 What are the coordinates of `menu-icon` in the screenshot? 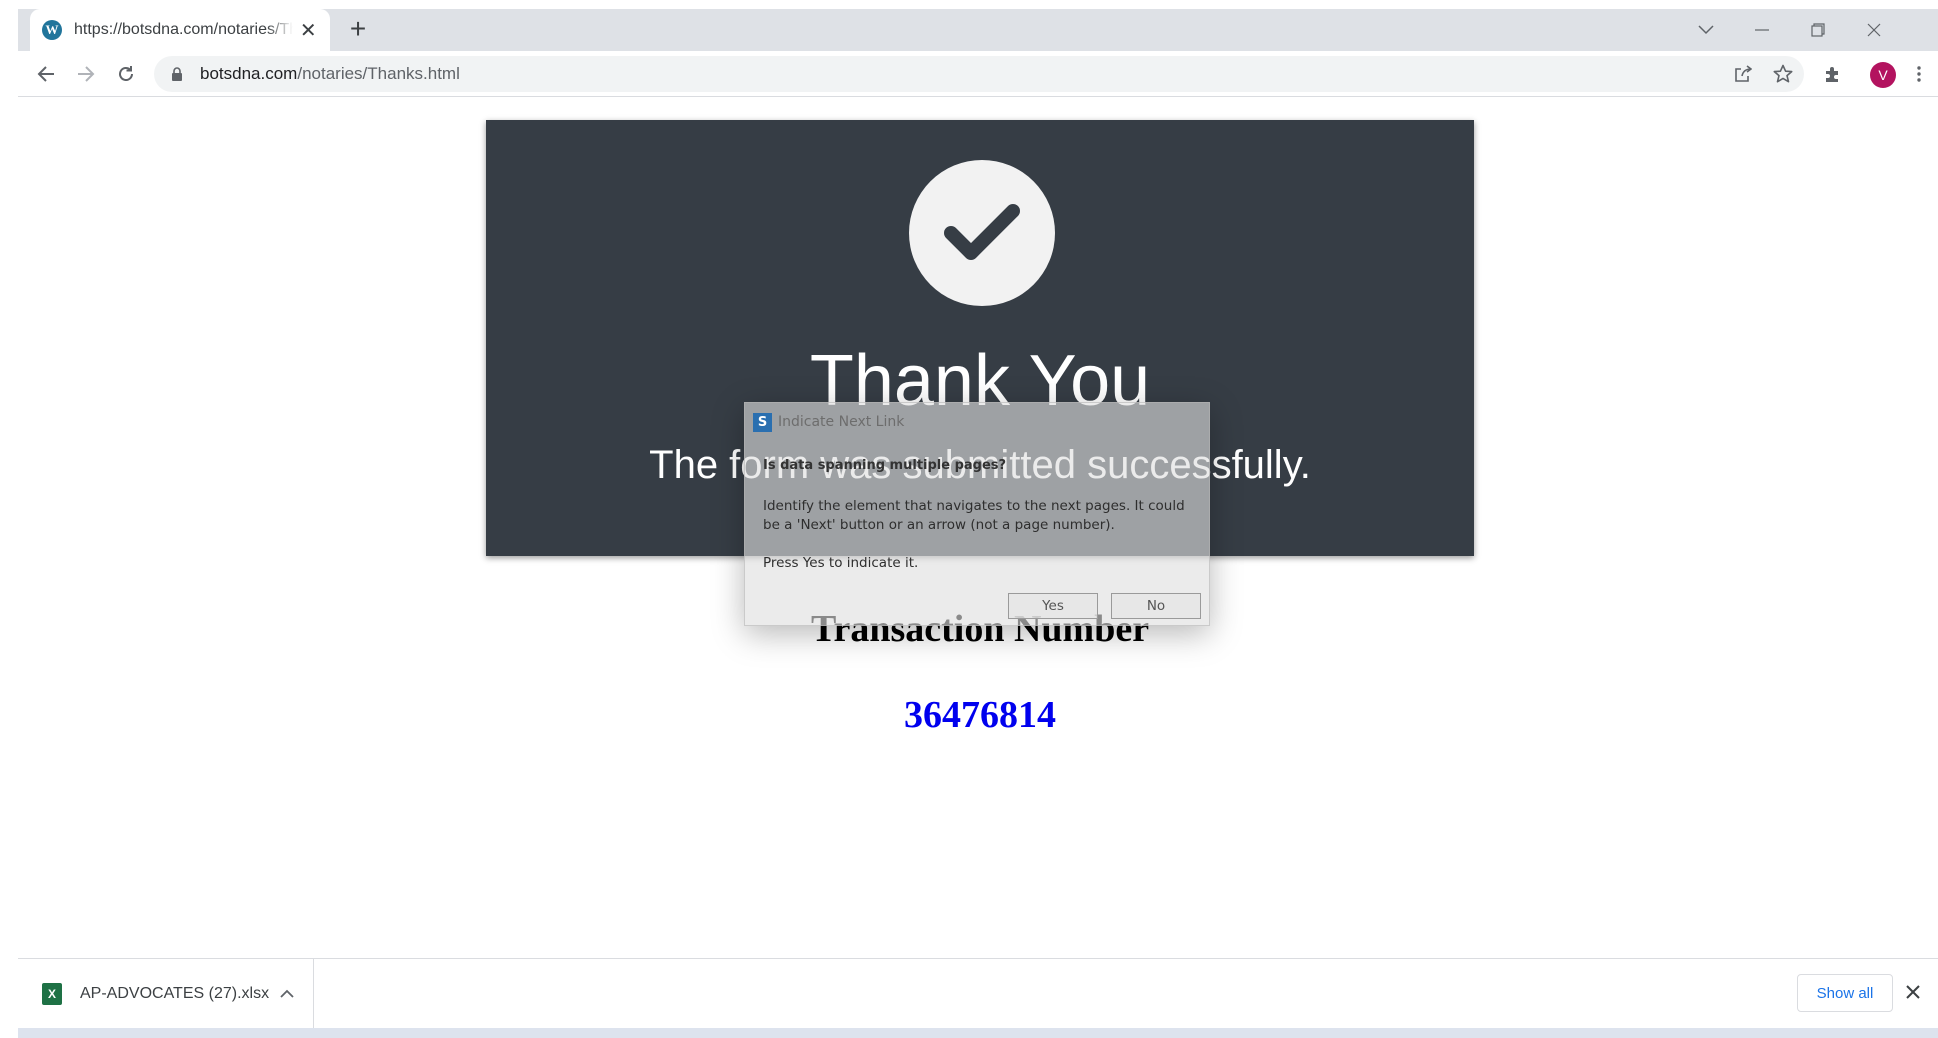 It's located at (1919, 74).